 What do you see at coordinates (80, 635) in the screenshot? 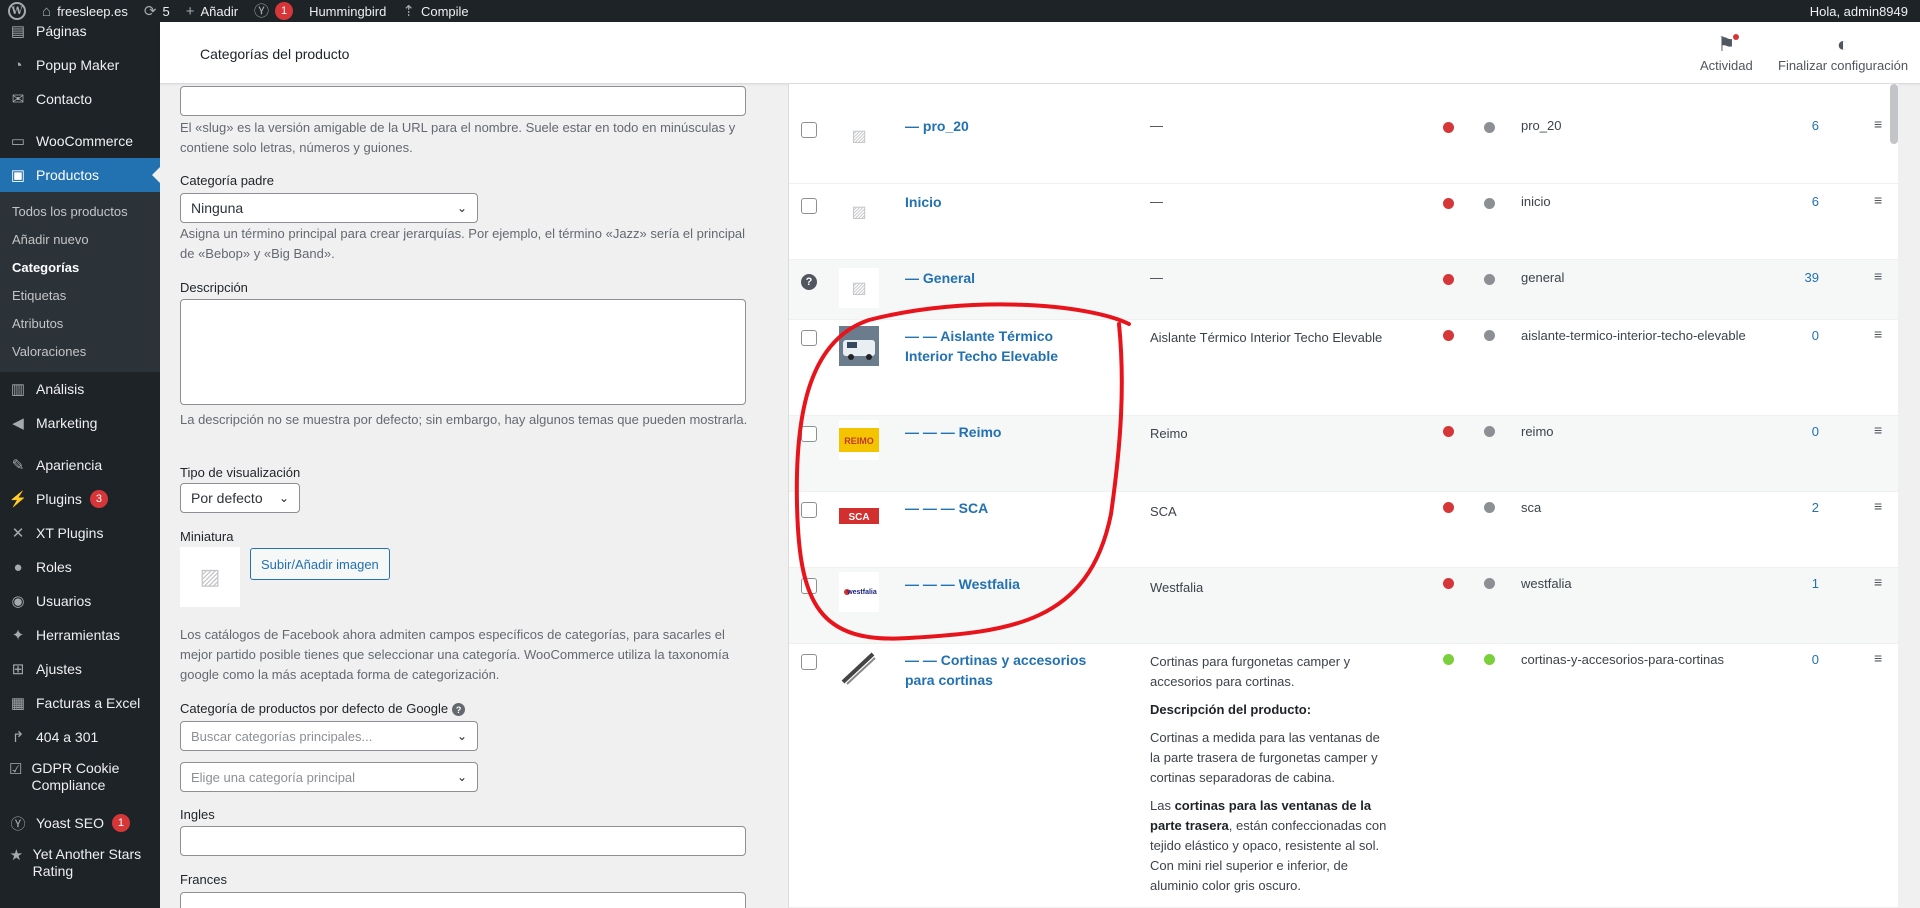
I see `menu-herramientas: ✦ Herramientas` at bounding box center [80, 635].